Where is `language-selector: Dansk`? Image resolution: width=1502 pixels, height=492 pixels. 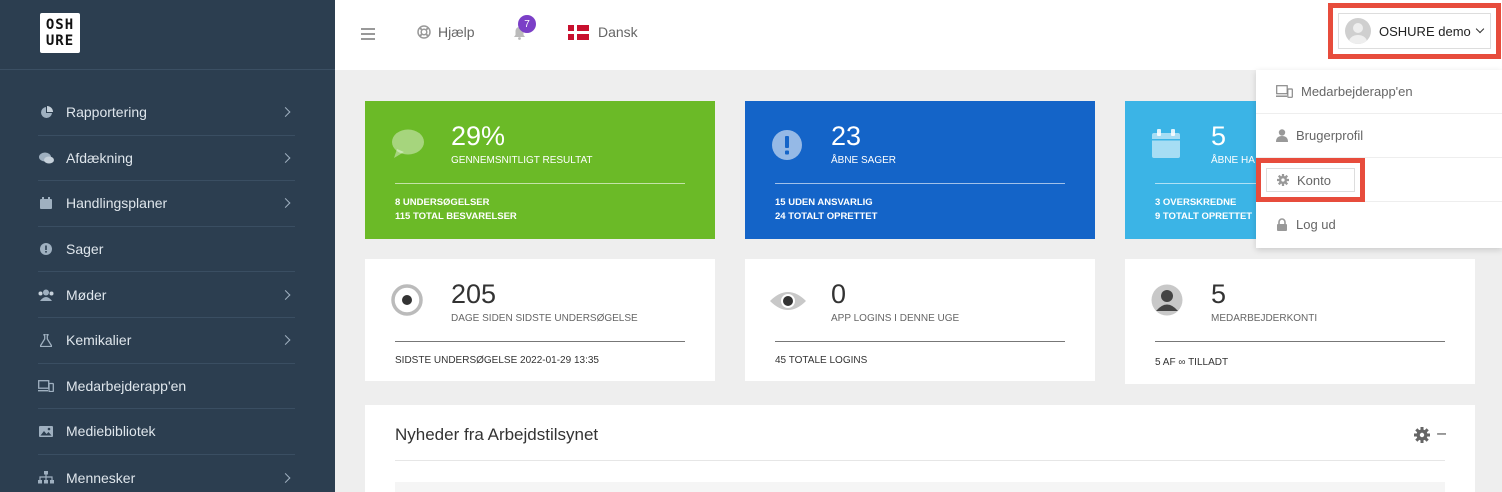
language-selector: Dansk is located at coordinates (603, 32).